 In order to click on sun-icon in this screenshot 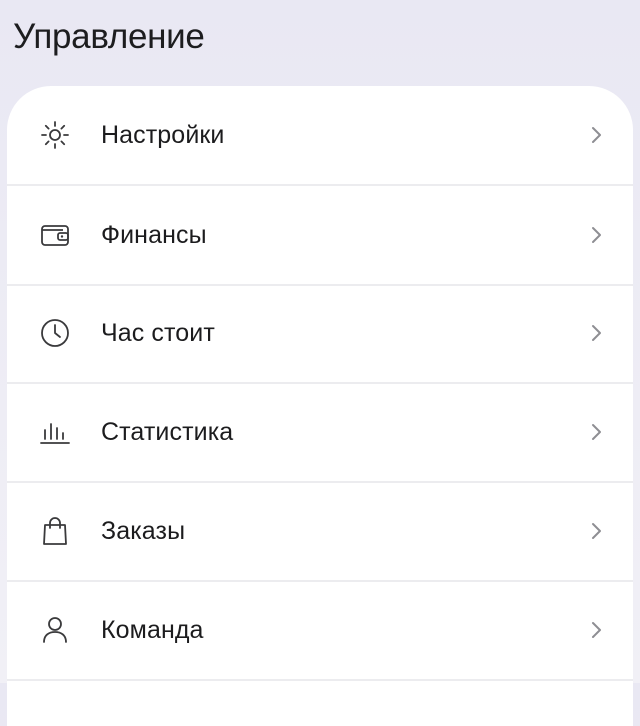, I will do `click(55, 135)`.